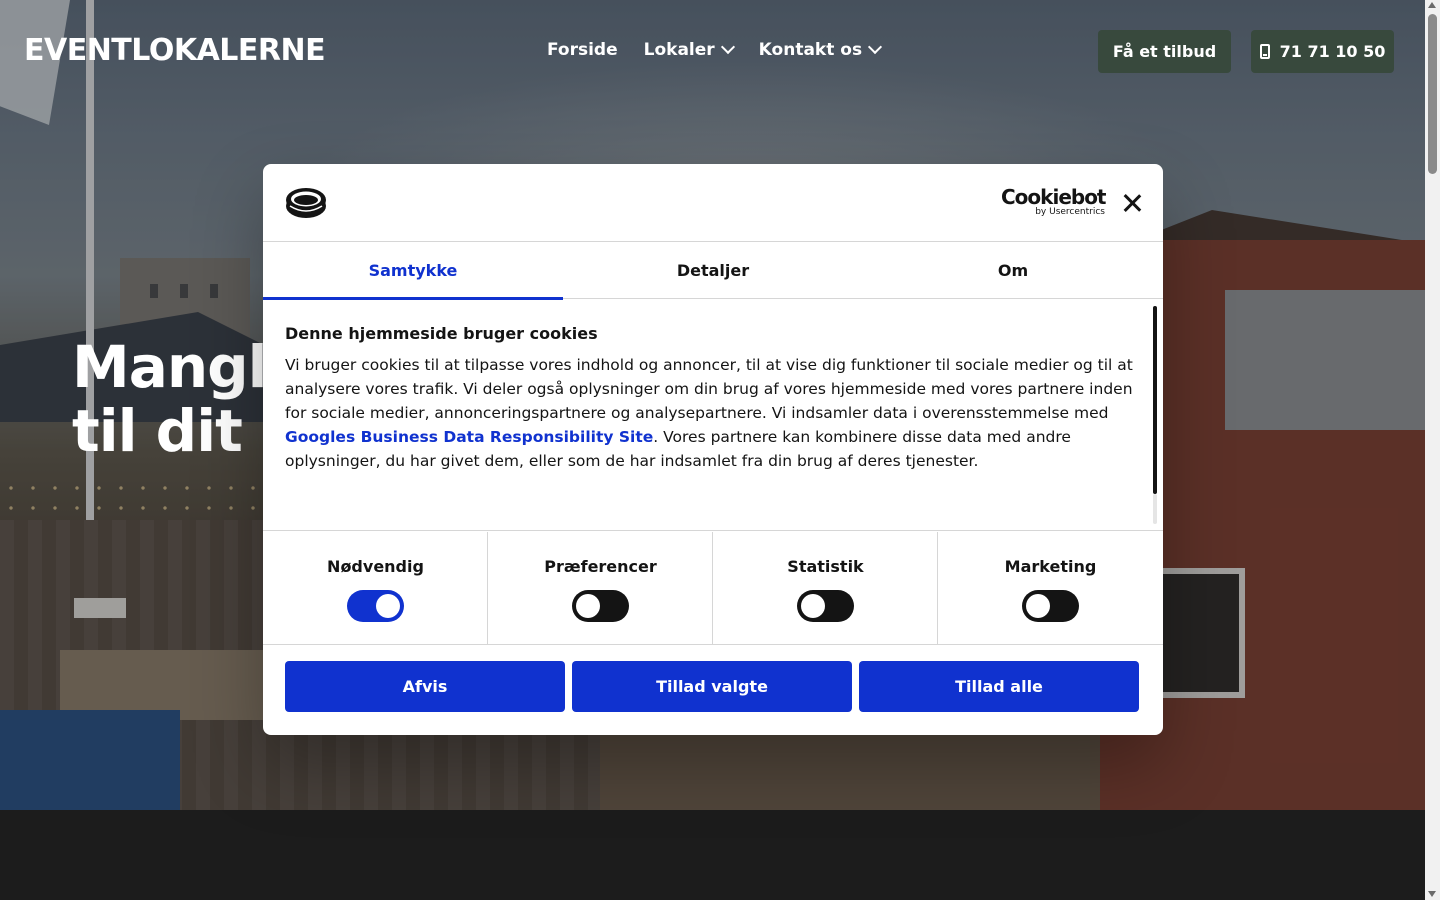 The image size is (1440, 900). Describe the element at coordinates (1132, 203) in the screenshot. I see `close-icon` at that location.